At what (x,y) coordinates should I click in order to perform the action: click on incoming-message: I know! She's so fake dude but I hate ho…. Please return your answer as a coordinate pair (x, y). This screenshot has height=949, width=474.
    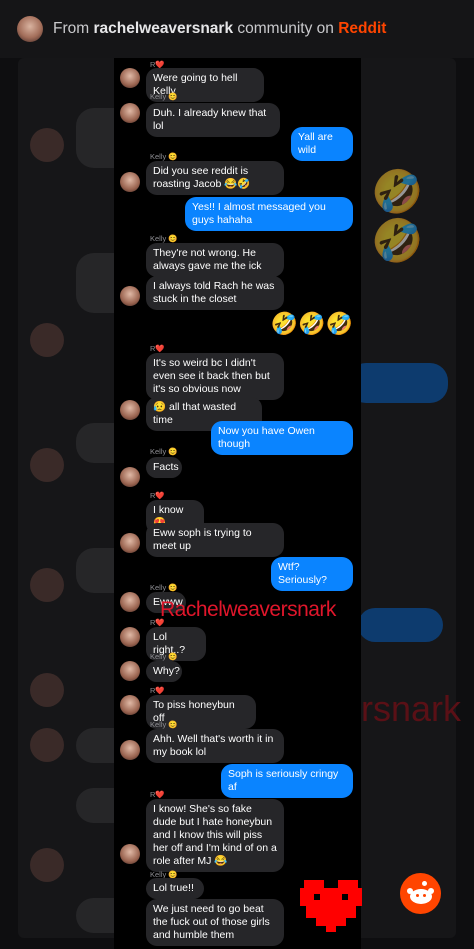
    Looking at the image, I should click on (215, 835).